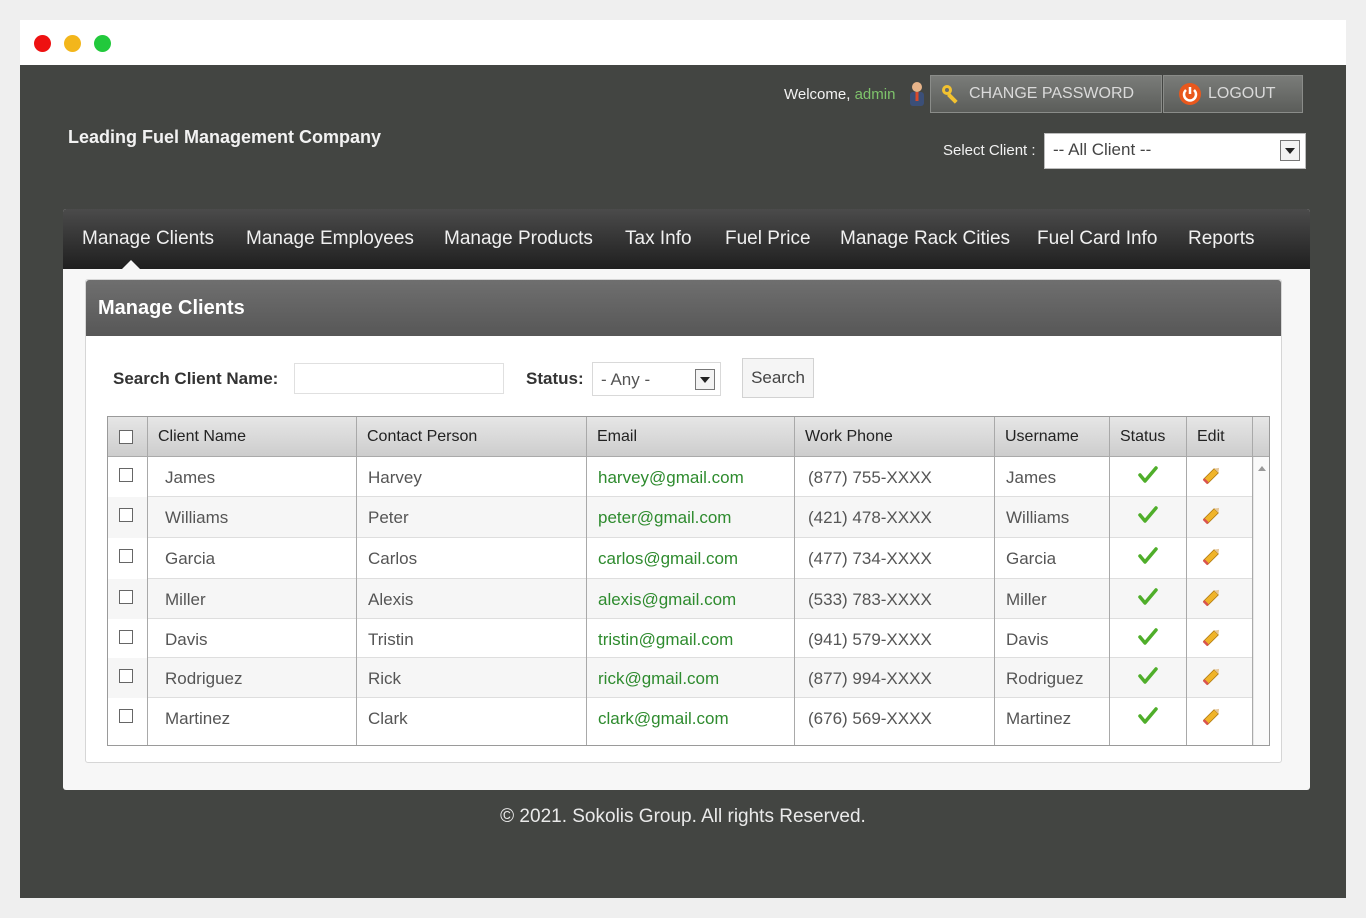 The width and height of the screenshot is (1366, 918). Describe the element at coordinates (663, 719) in the screenshot. I see `email-cell: clark@gmail.com` at that location.